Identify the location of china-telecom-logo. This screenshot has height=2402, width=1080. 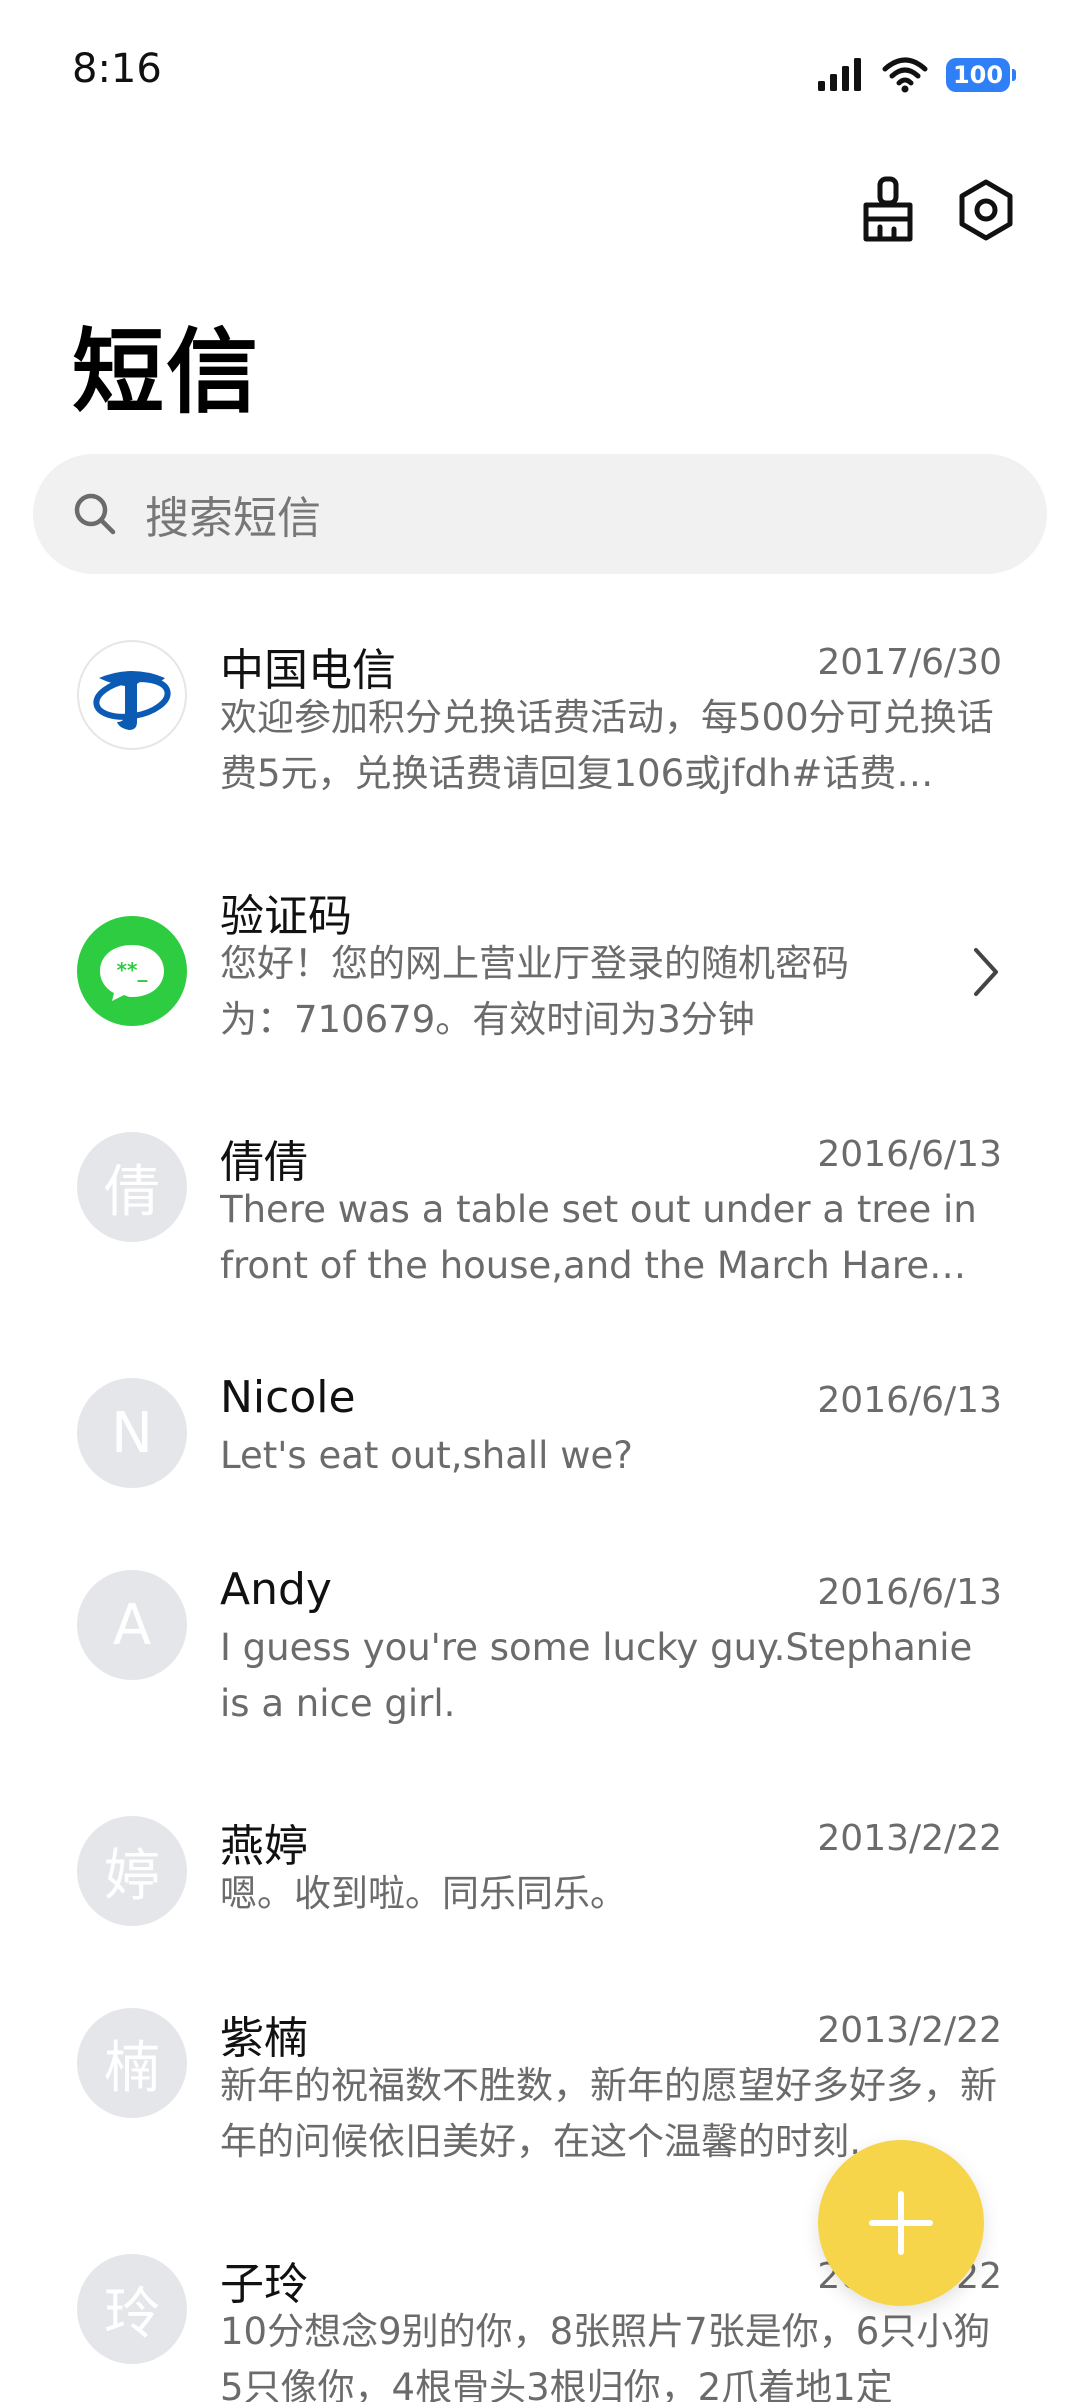
(132, 695).